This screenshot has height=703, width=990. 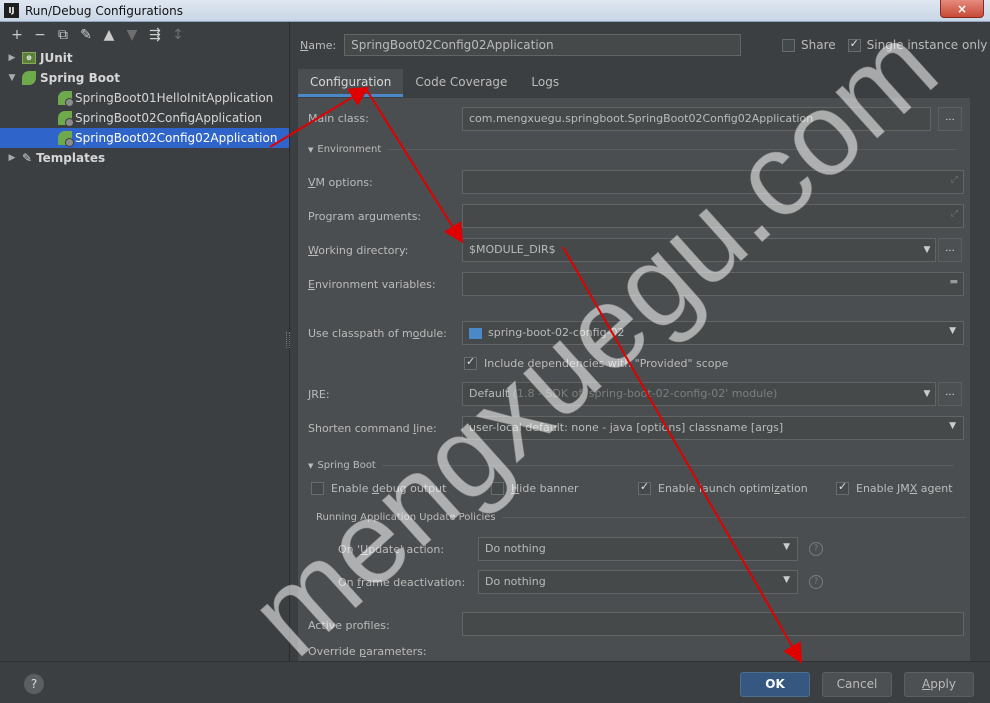 I want to click on hide-banner-option: Hide banner, so click(x=535, y=488).